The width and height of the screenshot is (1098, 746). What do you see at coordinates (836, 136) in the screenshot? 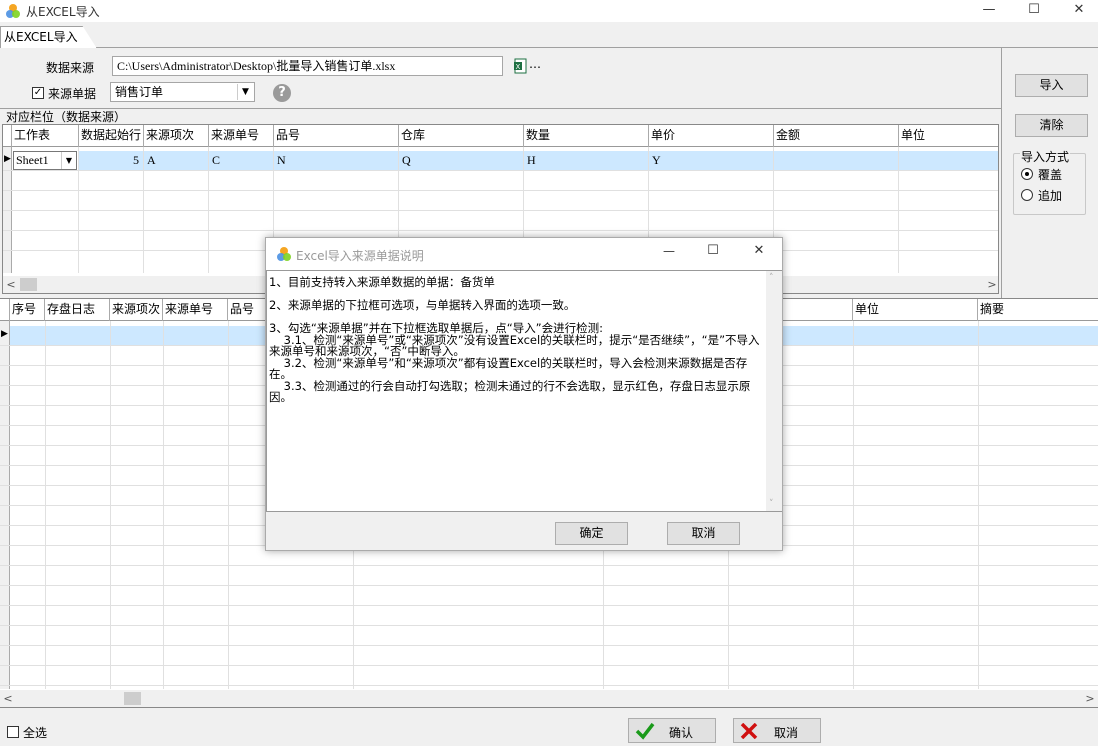
I see `column-header: 金额` at bounding box center [836, 136].